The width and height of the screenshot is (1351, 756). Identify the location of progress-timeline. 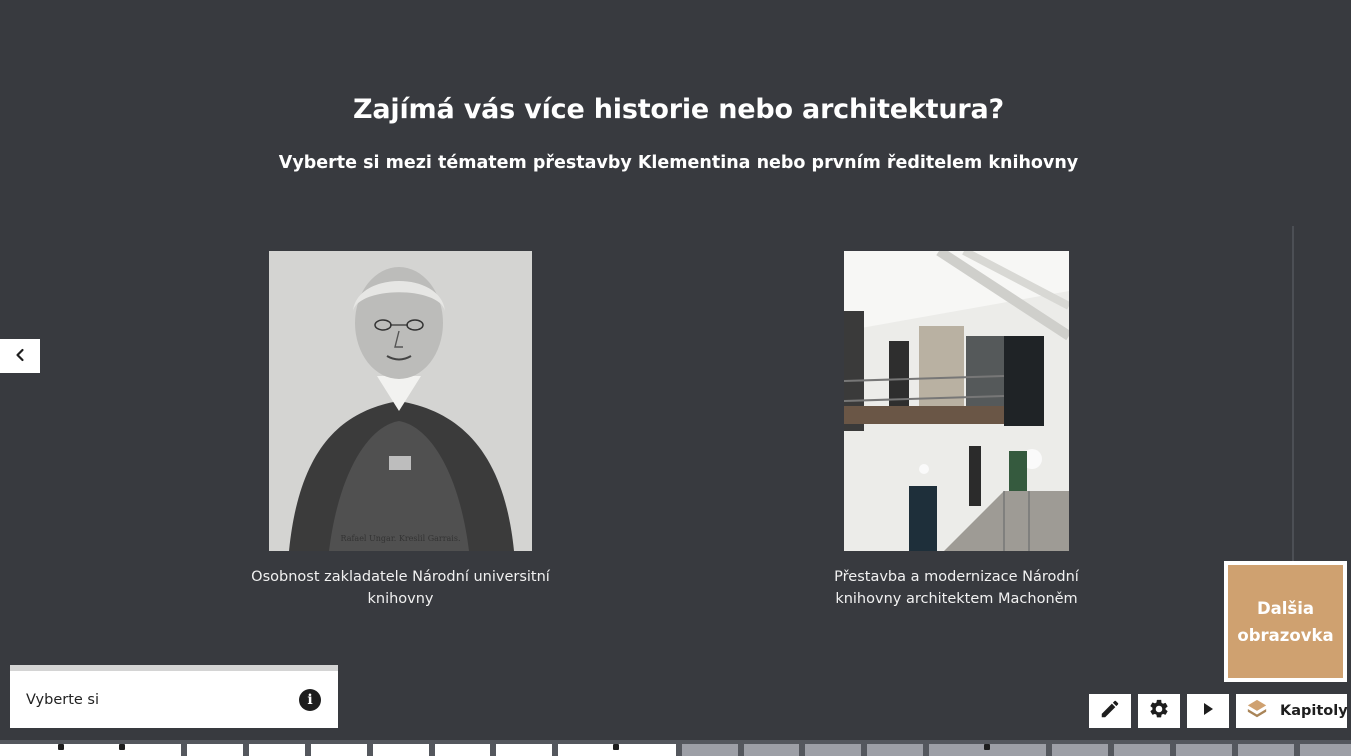
(675, 748).